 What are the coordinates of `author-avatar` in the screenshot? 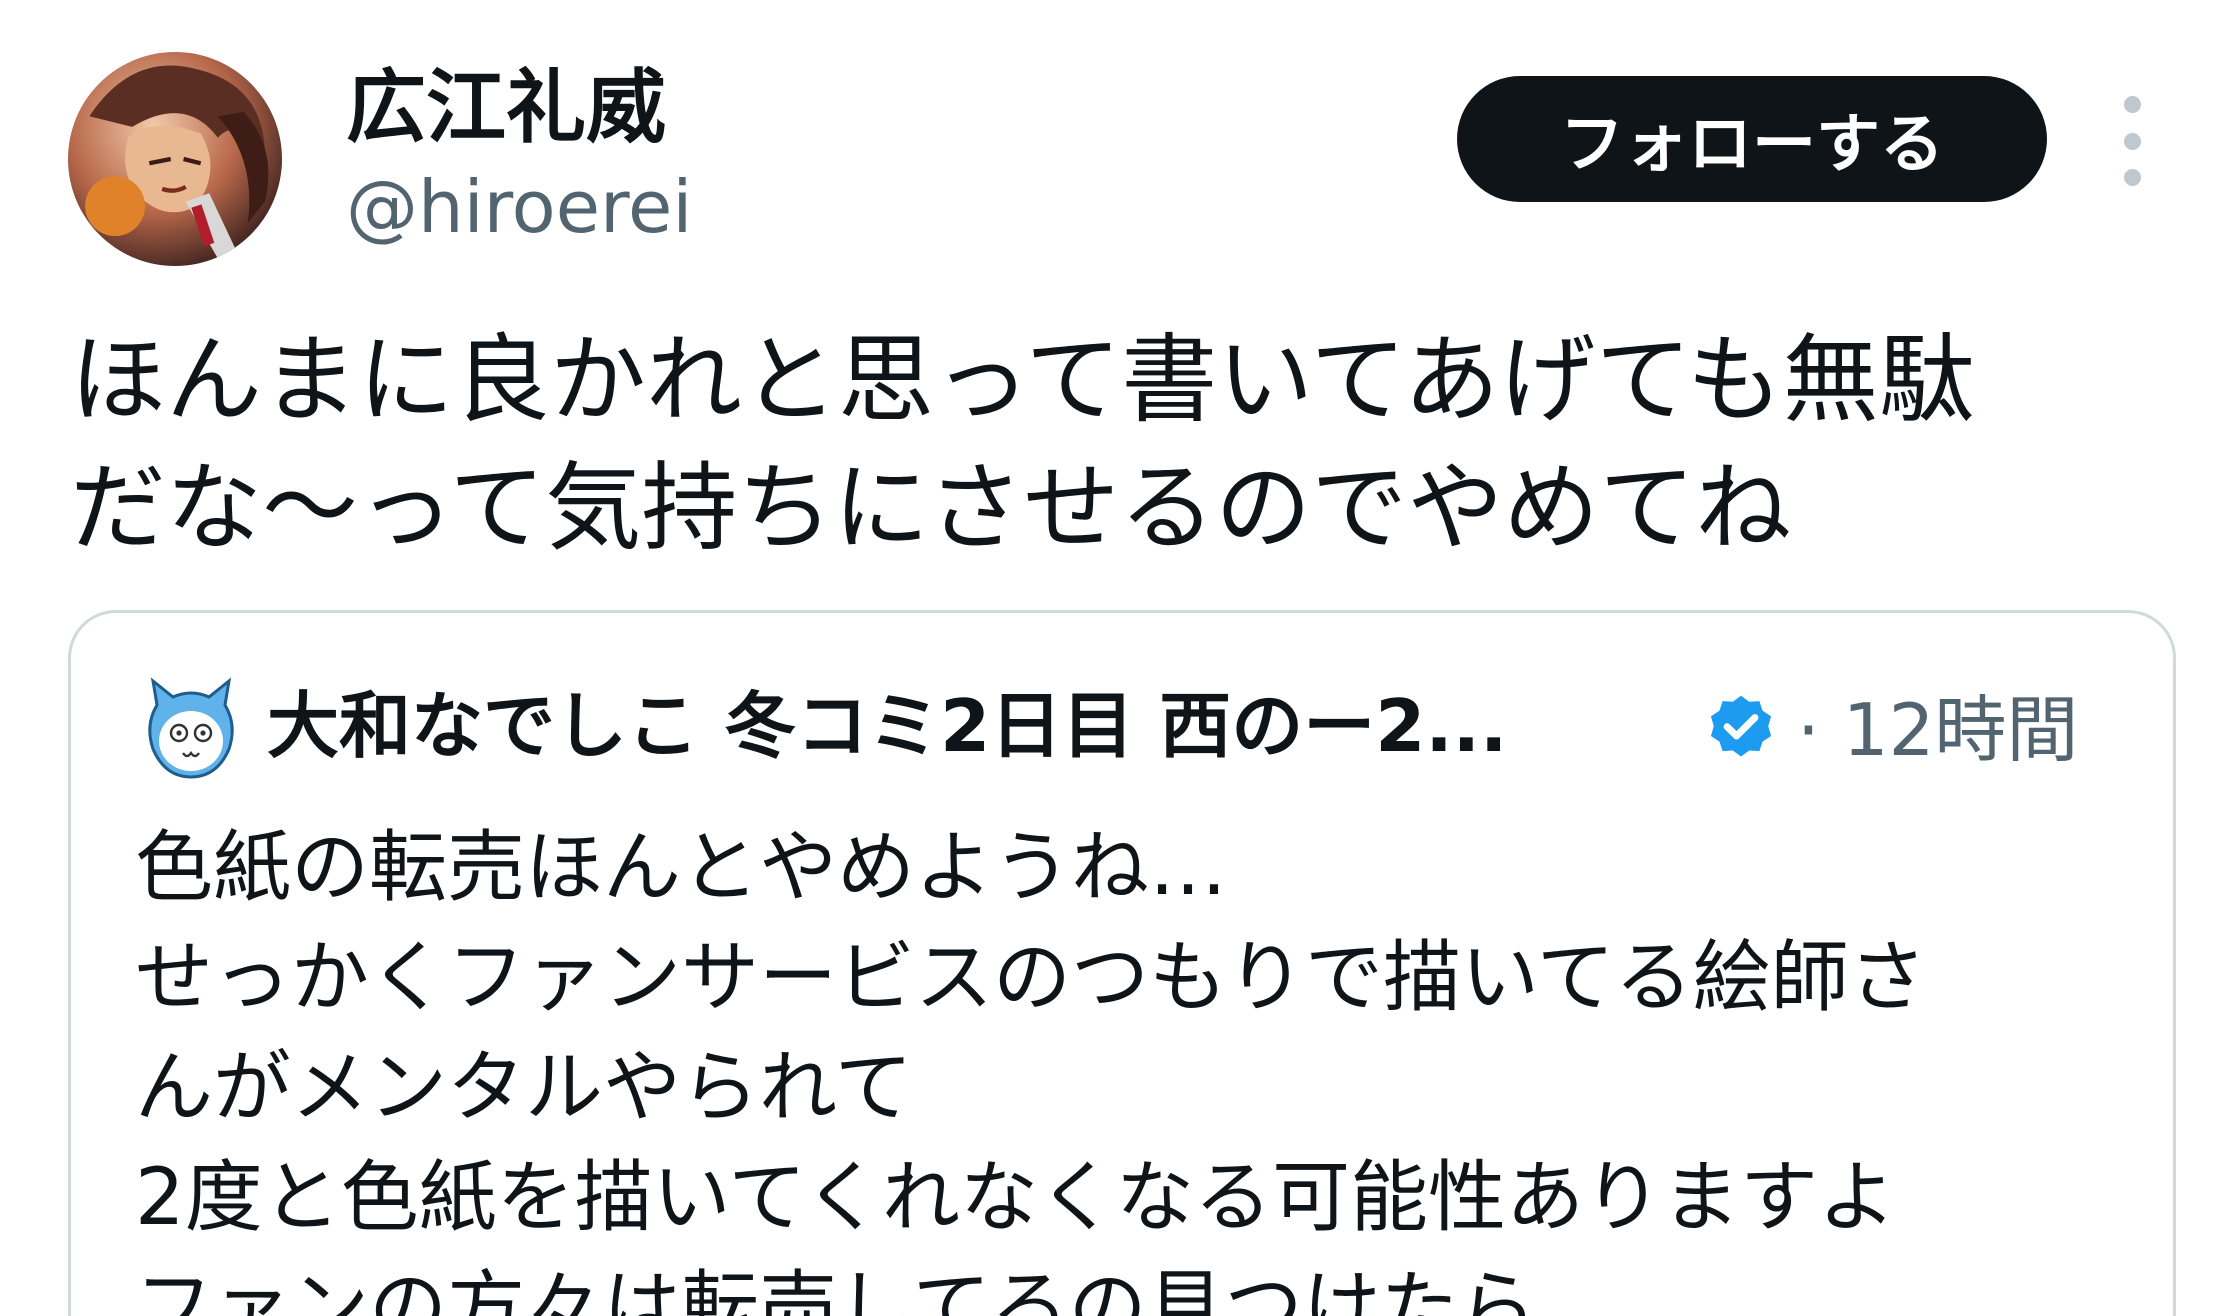 It's located at (175, 159).